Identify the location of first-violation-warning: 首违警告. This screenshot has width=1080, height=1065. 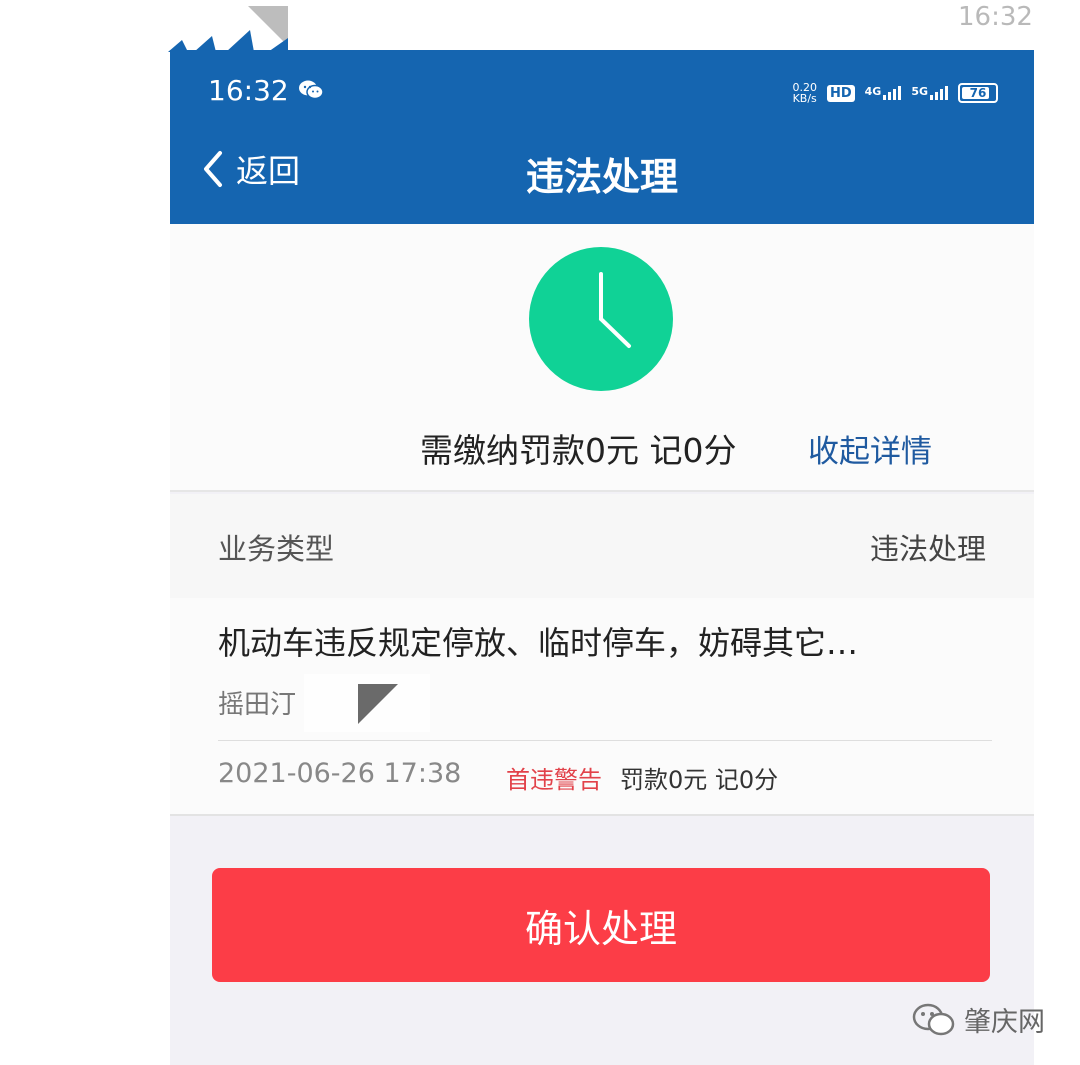
(554, 780).